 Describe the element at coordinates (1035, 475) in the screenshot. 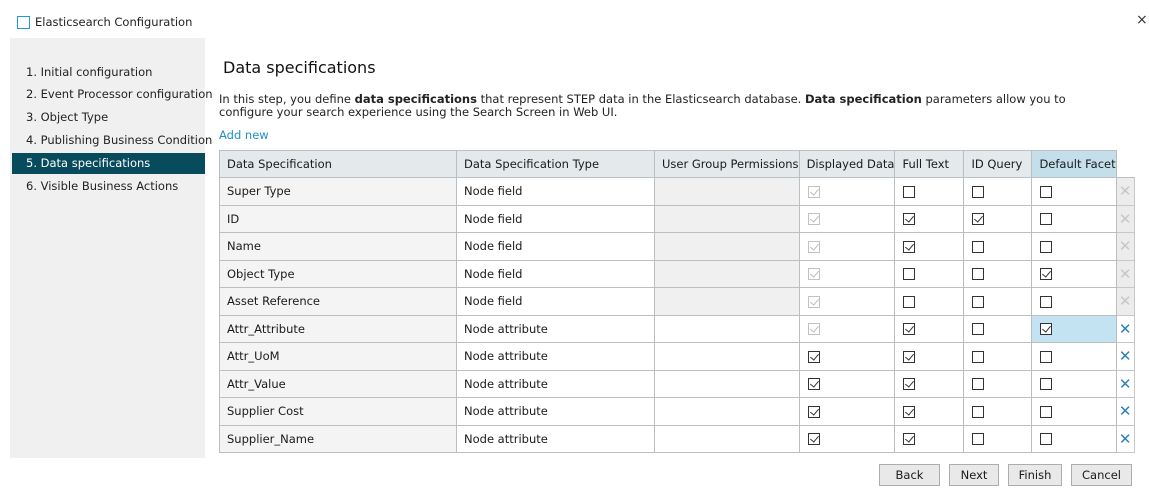

I see `finish-button: Finish` at that location.